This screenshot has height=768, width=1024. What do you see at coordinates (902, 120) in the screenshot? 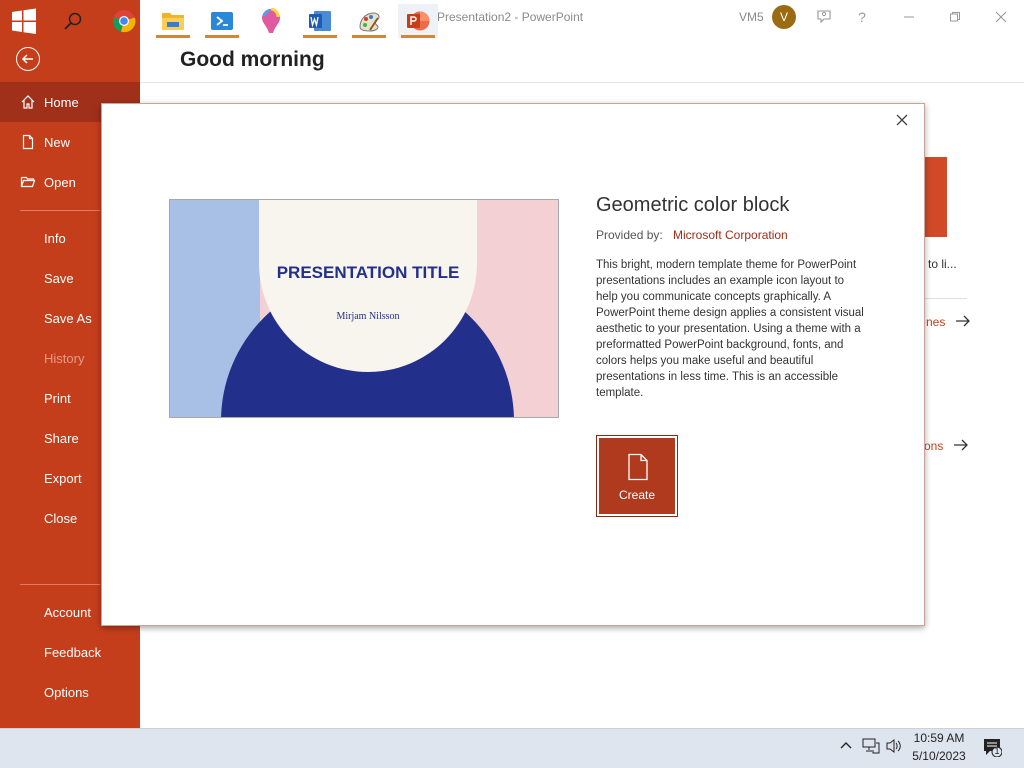
I see `dialog-close-icon` at bounding box center [902, 120].